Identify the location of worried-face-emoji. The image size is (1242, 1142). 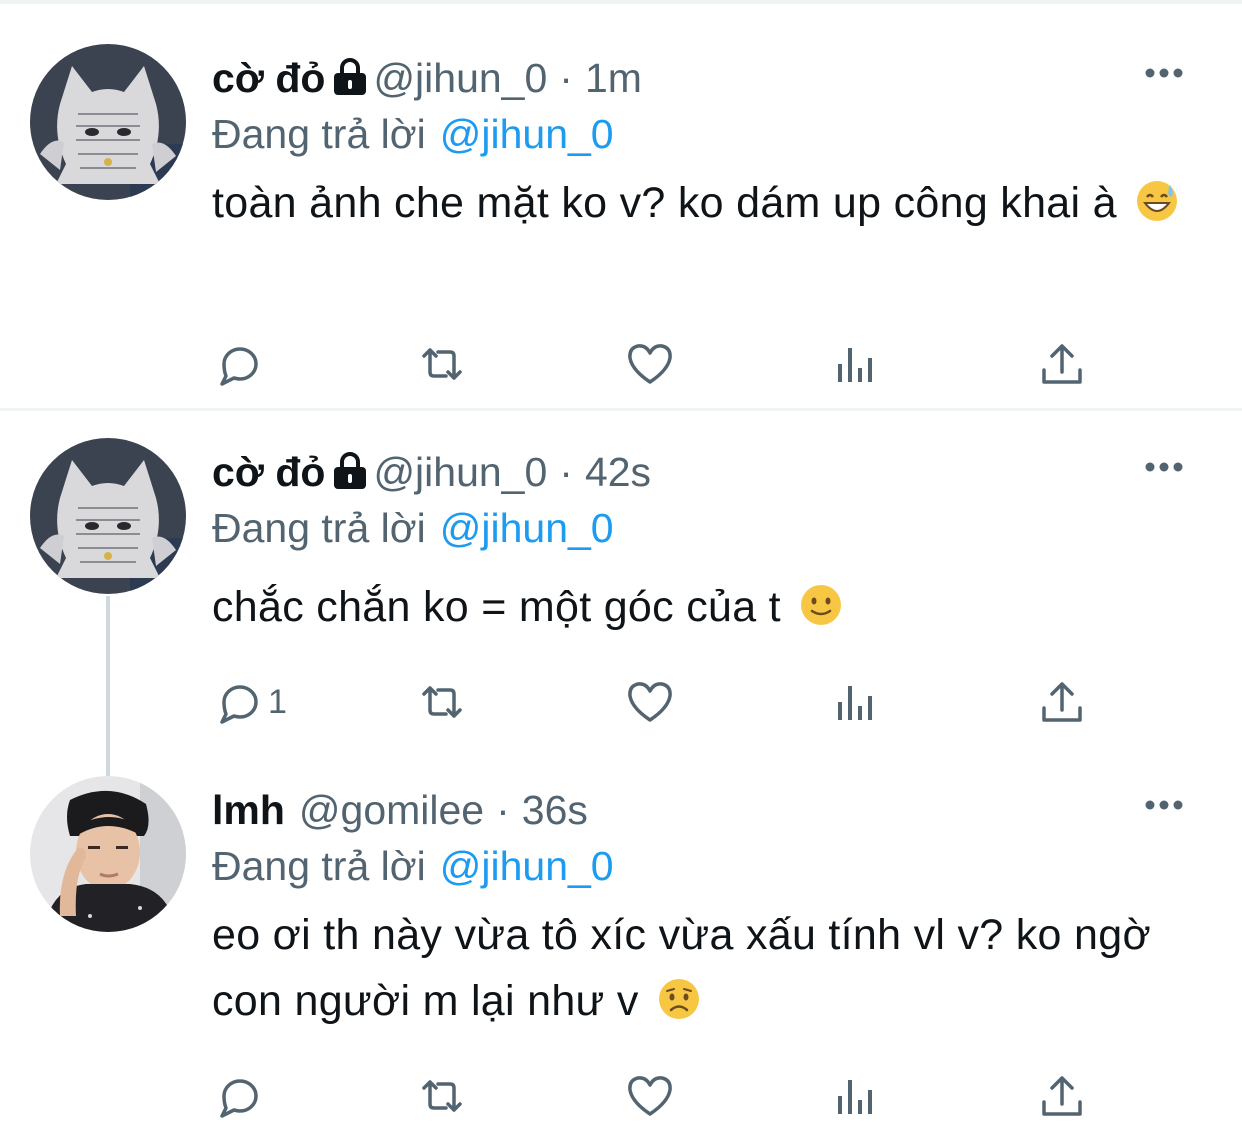
(678, 998).